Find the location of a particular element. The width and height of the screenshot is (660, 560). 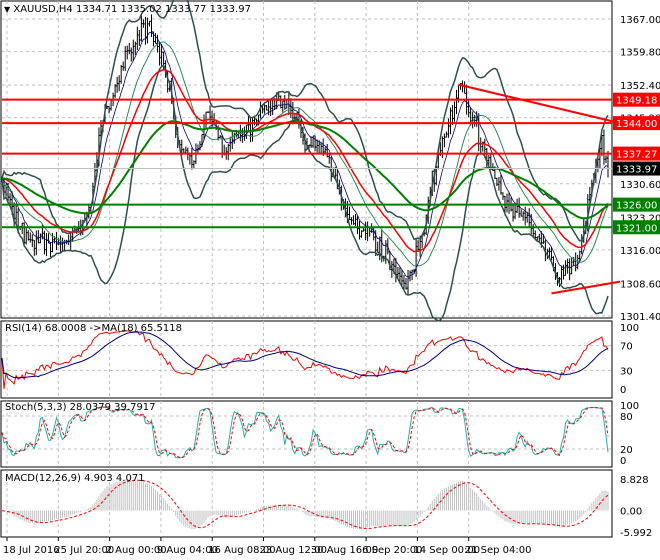

rsi-line is located at coordinates (305, 360).